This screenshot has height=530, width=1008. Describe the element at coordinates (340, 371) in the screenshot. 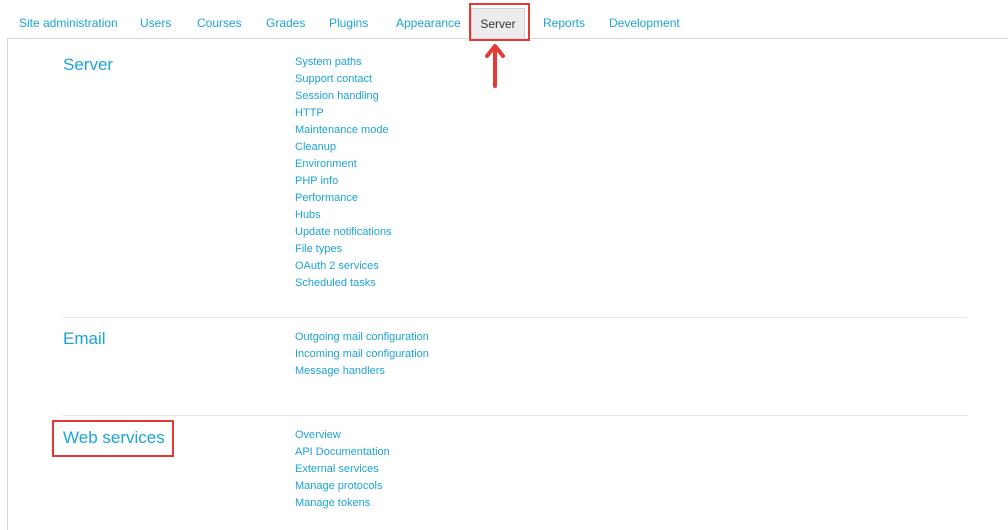

I see `link-message-handlers: Message handlers` at that location.